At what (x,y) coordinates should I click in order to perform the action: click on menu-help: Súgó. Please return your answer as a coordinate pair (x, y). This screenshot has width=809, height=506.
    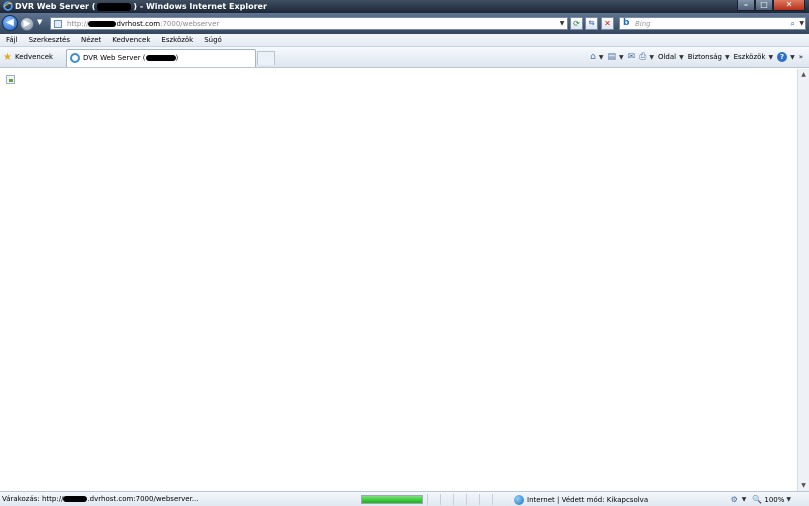
    Looking at the image, I should click on (212, 40).